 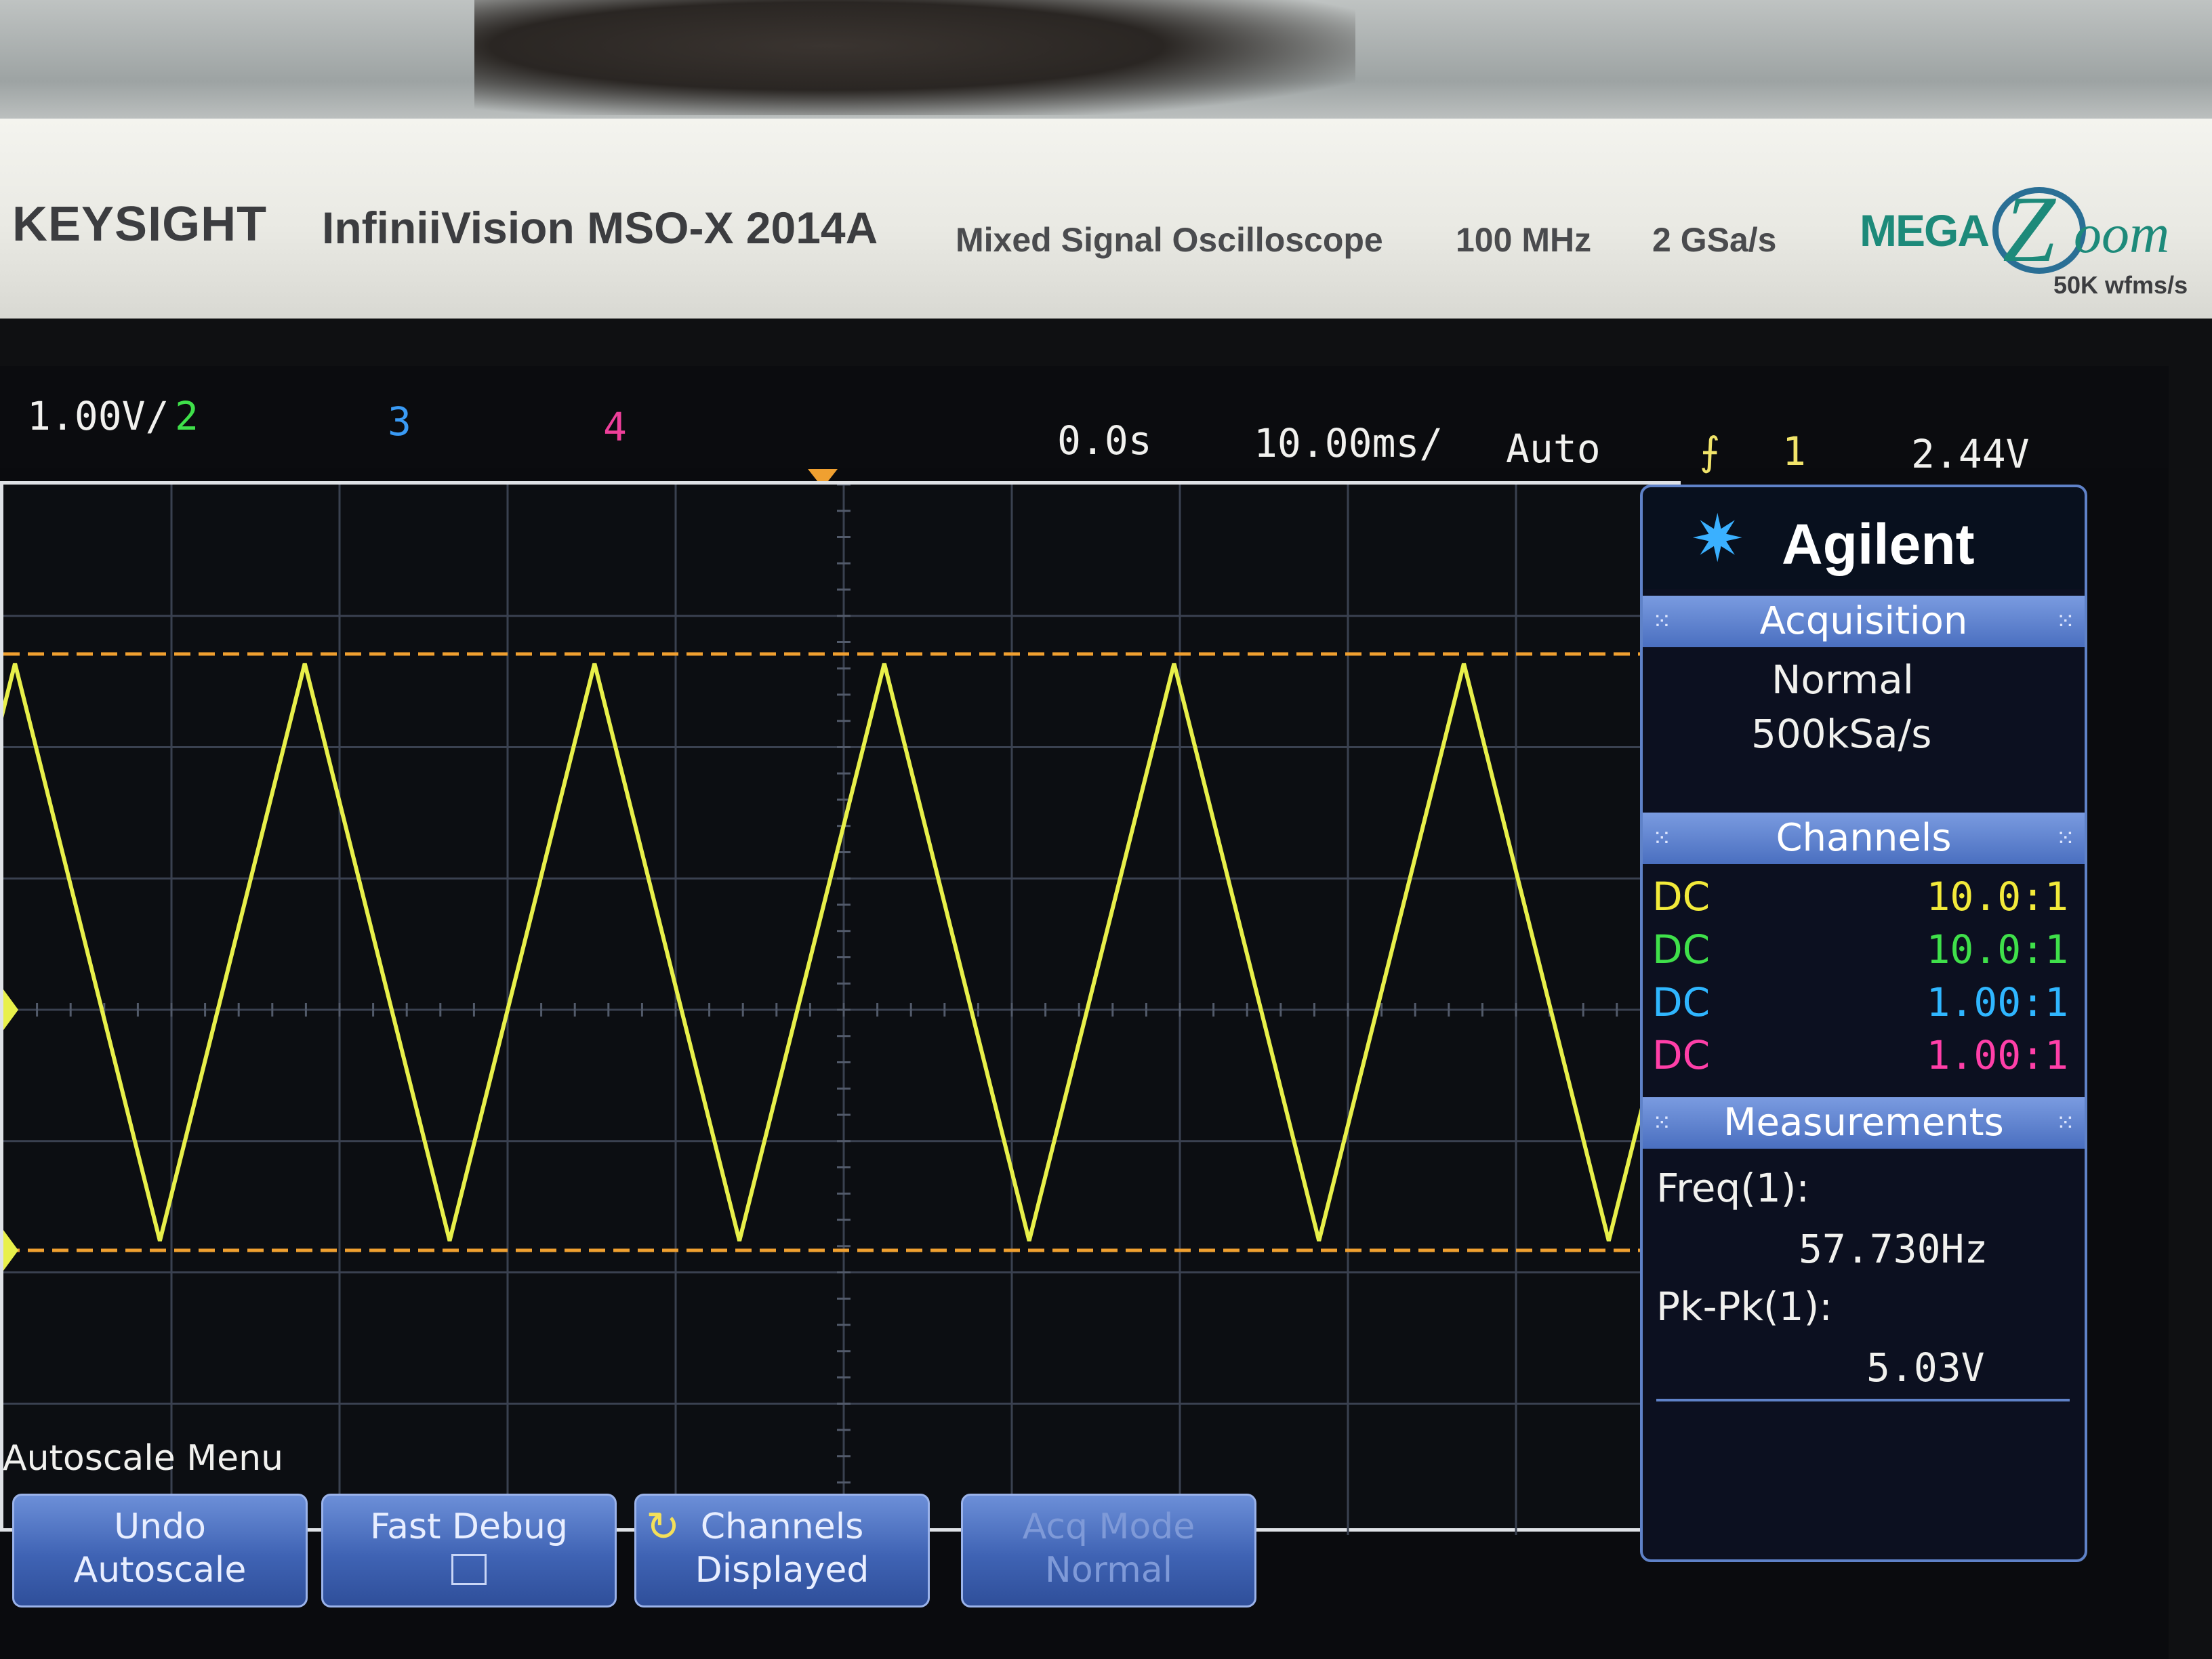 I want to click on bandwidth-spec: 100 MHz, so click(x=1524, y=240).